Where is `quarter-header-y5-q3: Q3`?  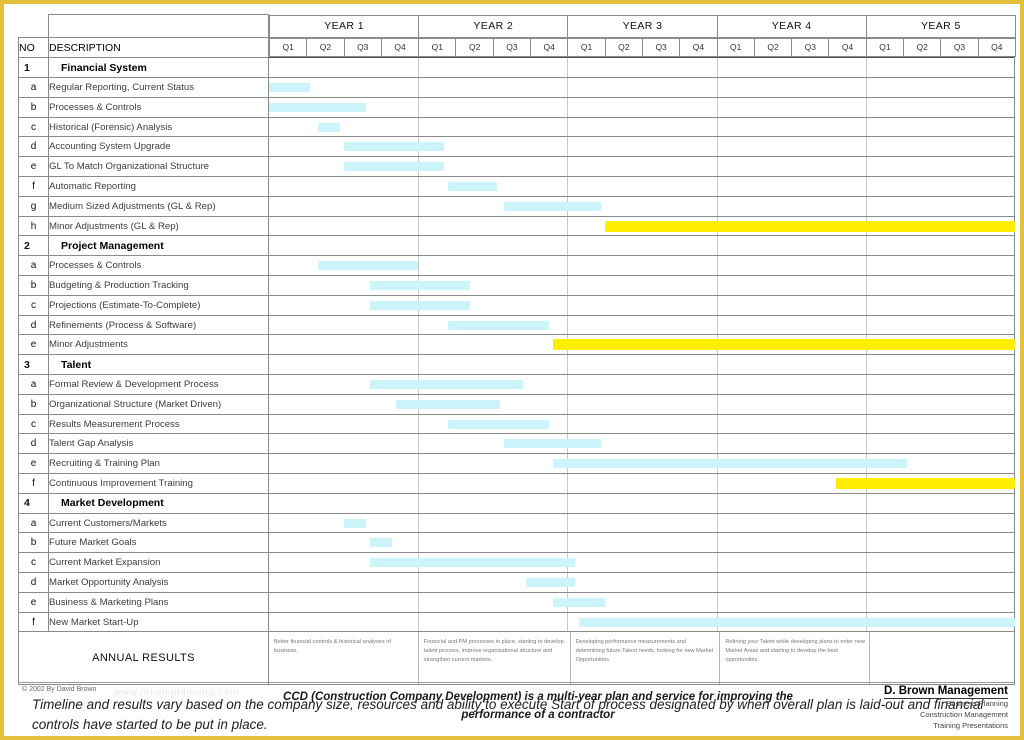
quarter-header-y5-q3: Q3 is located at coordinates (959, 47).